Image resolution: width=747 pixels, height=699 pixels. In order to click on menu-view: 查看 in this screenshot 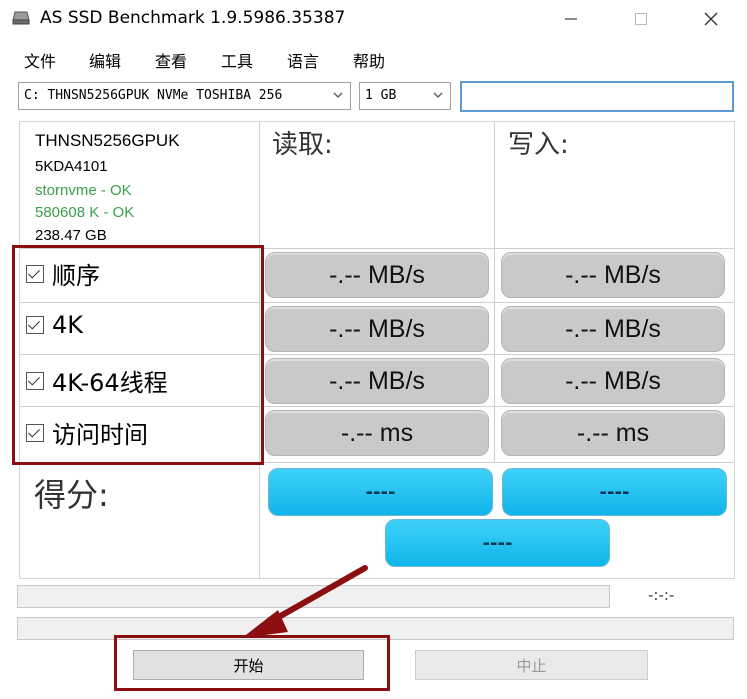, I will do `click(171, 60)`.